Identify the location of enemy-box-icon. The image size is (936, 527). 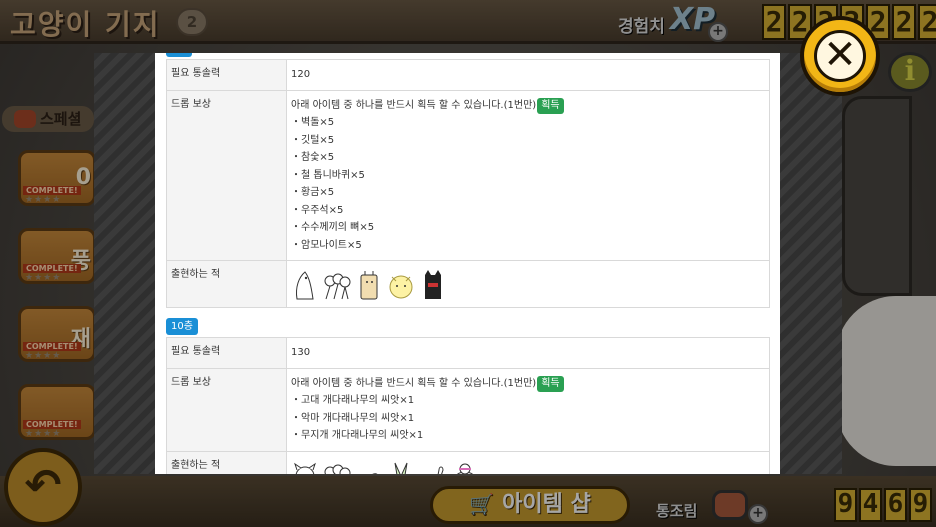
(369, 285).